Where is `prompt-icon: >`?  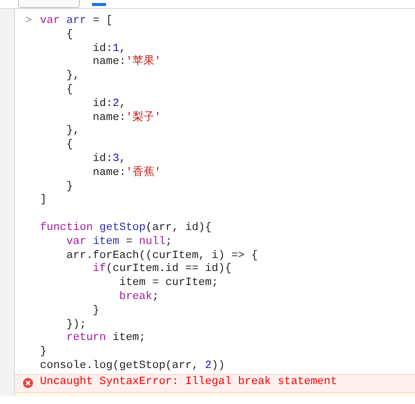 prompt-icon: > is located at coordinates (28, 21).